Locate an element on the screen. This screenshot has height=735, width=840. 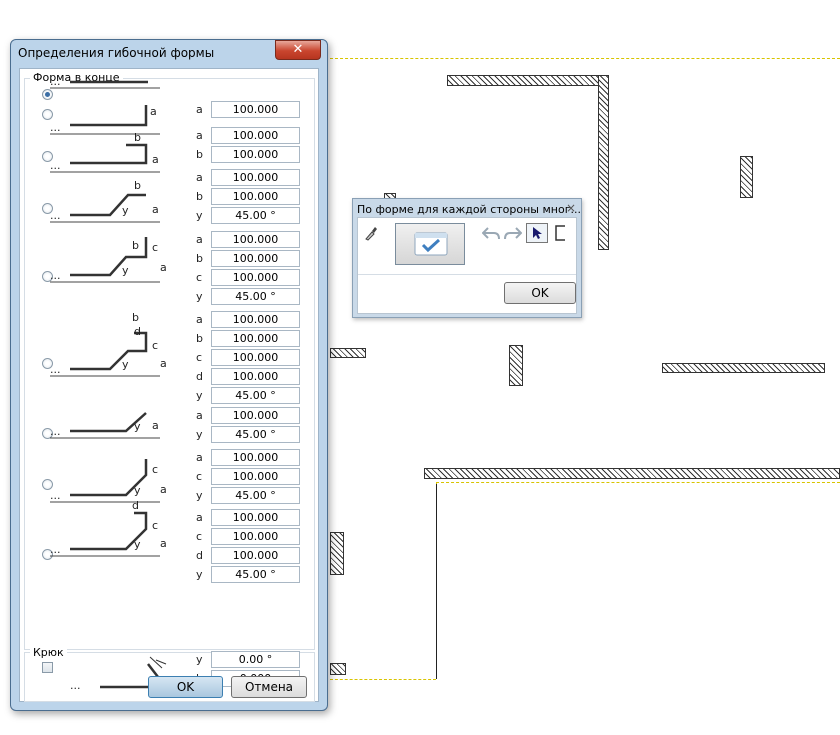
checkmark-icon is located at coordinates (431, 244).